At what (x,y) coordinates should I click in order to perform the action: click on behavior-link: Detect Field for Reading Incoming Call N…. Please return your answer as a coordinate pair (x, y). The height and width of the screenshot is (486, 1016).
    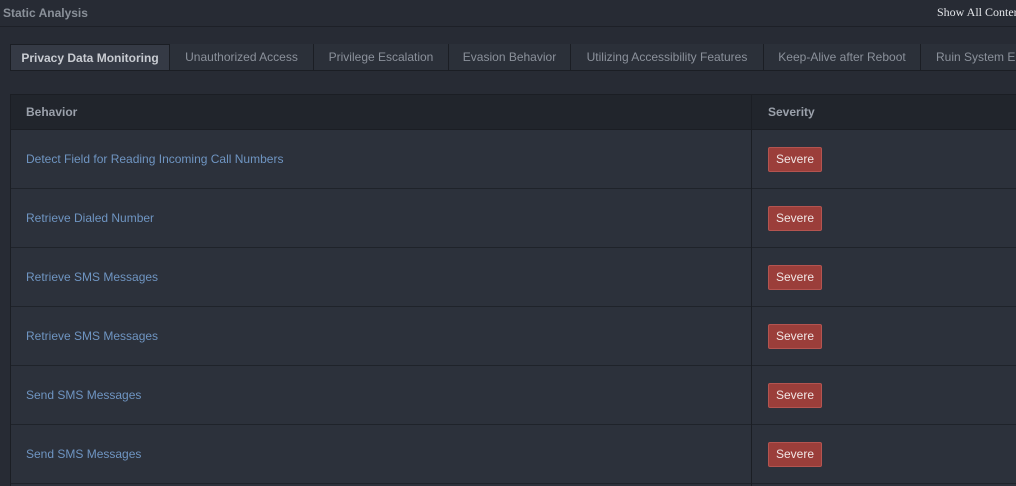
    Looking at the image, I should click on (154, 159).